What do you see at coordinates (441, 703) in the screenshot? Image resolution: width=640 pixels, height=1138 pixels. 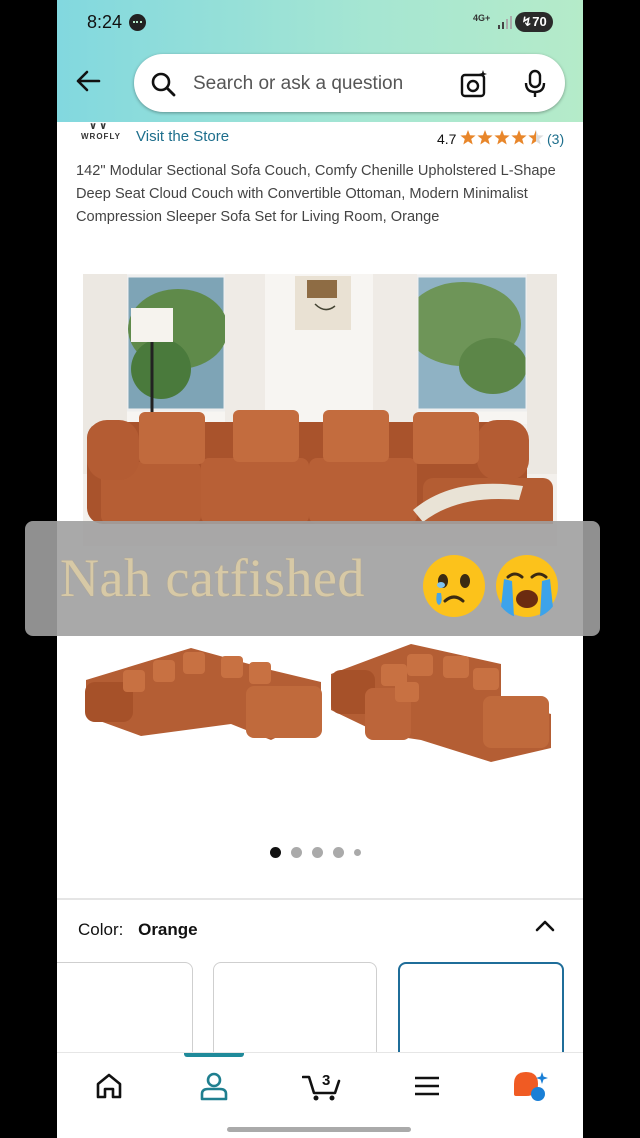 I see `u-shape-sofa-image` at bounding box center [441, 703].